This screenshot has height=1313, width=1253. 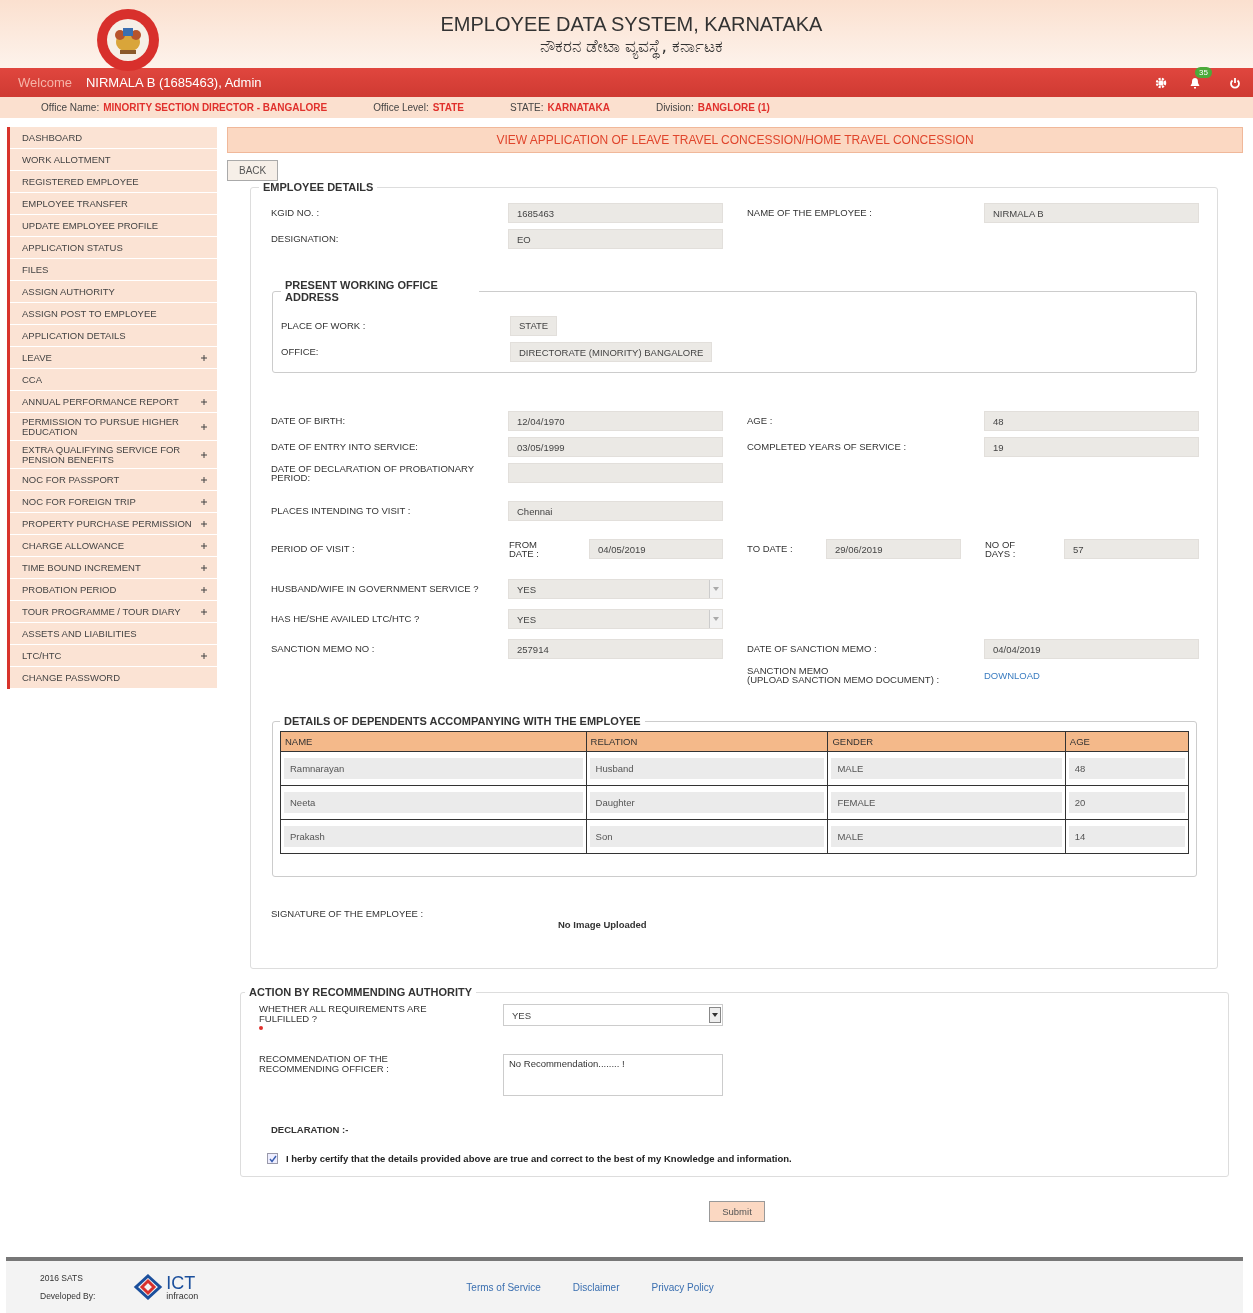 What do you see at coordinates (70, 107) in the screenshot?
I see `office-info-label: Office Name:` at bounding box center [70, 107].